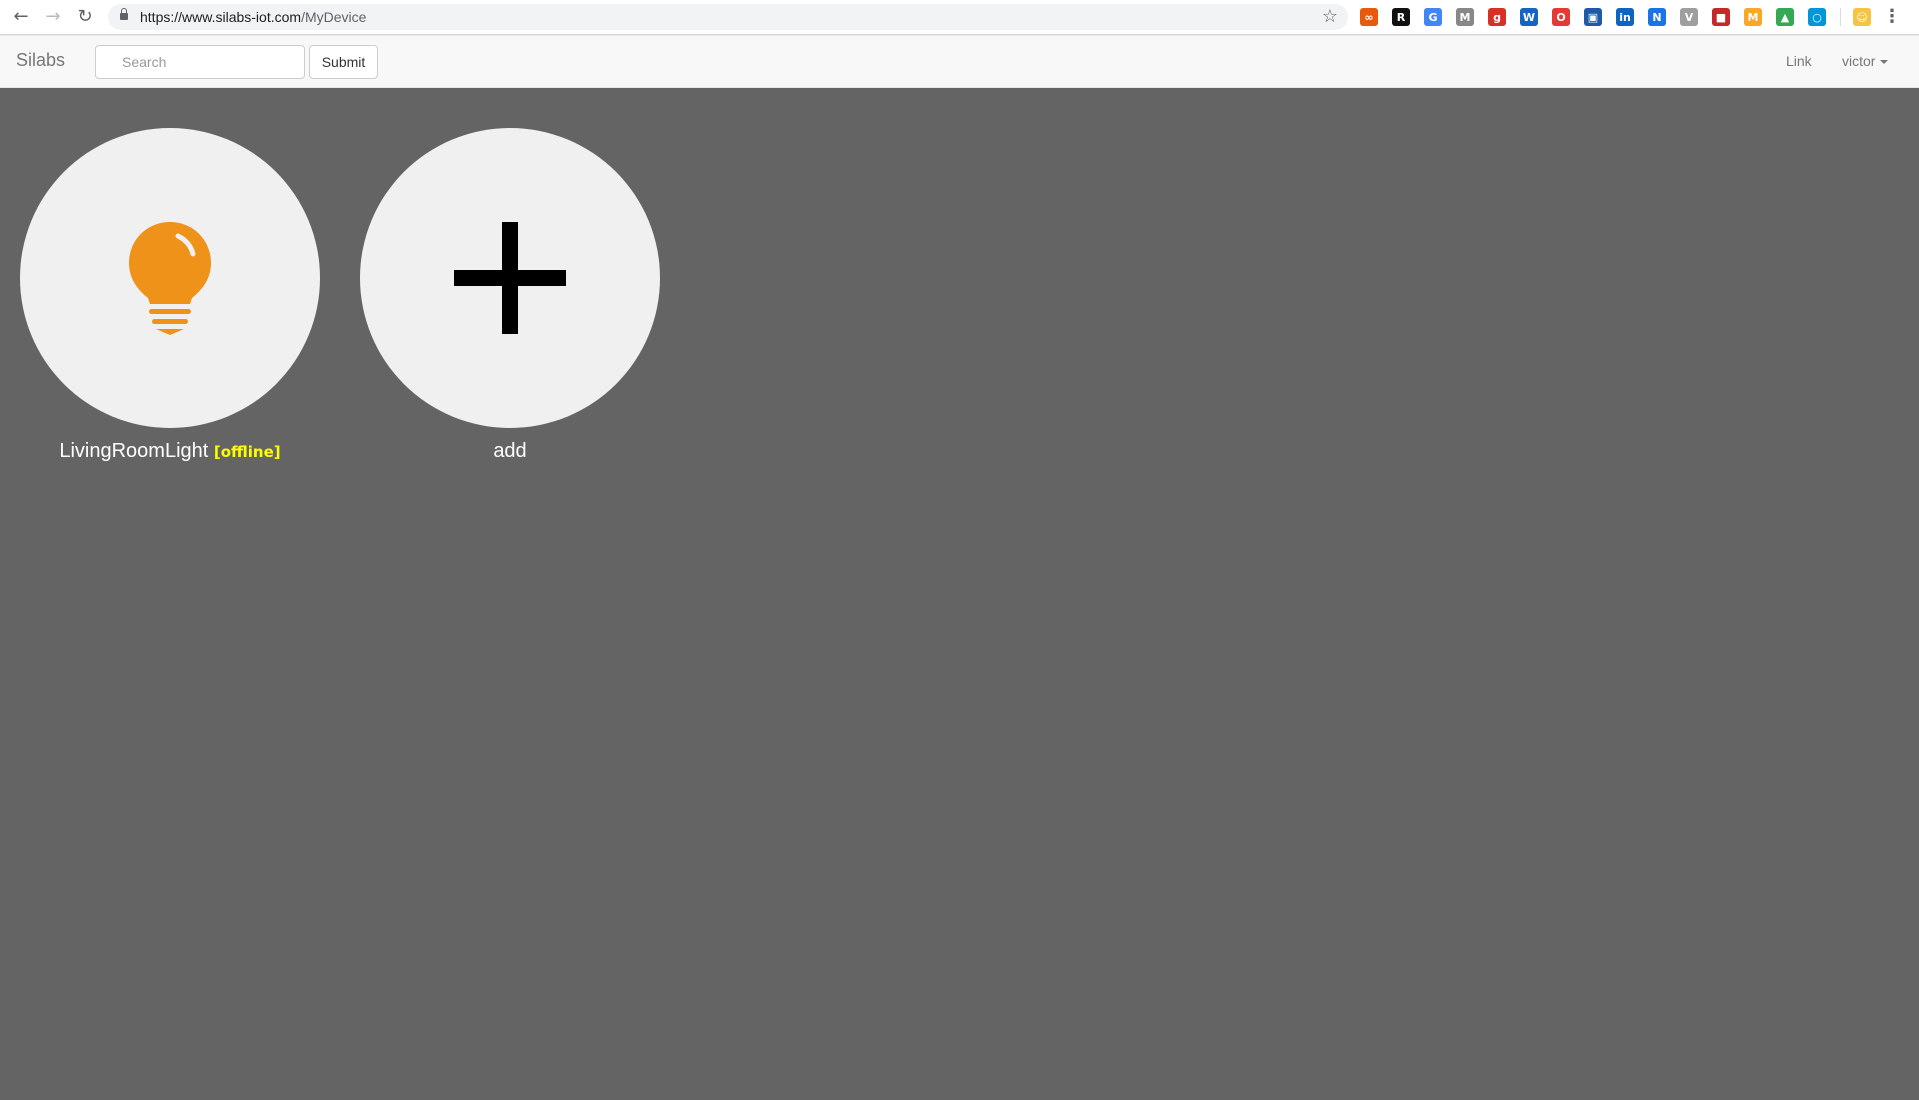  What do you see at coordinates (1753, 17) in the screenshot?
I see `ext-m-icon: M` at bounding box center [1753, 17].